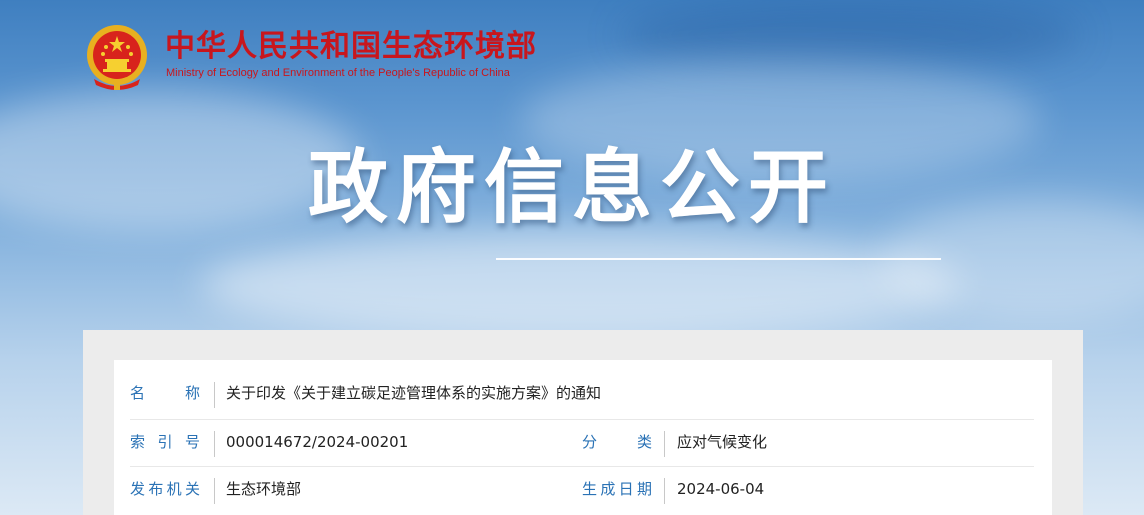 The image size is (1144, 515). I want to click on label-char: 号, so click(192, 442).